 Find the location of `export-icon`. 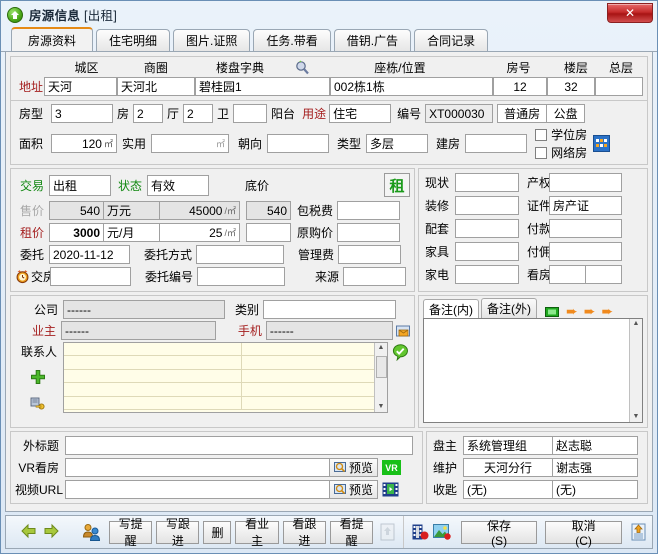

export-icon is located at coordinates (638, 532).